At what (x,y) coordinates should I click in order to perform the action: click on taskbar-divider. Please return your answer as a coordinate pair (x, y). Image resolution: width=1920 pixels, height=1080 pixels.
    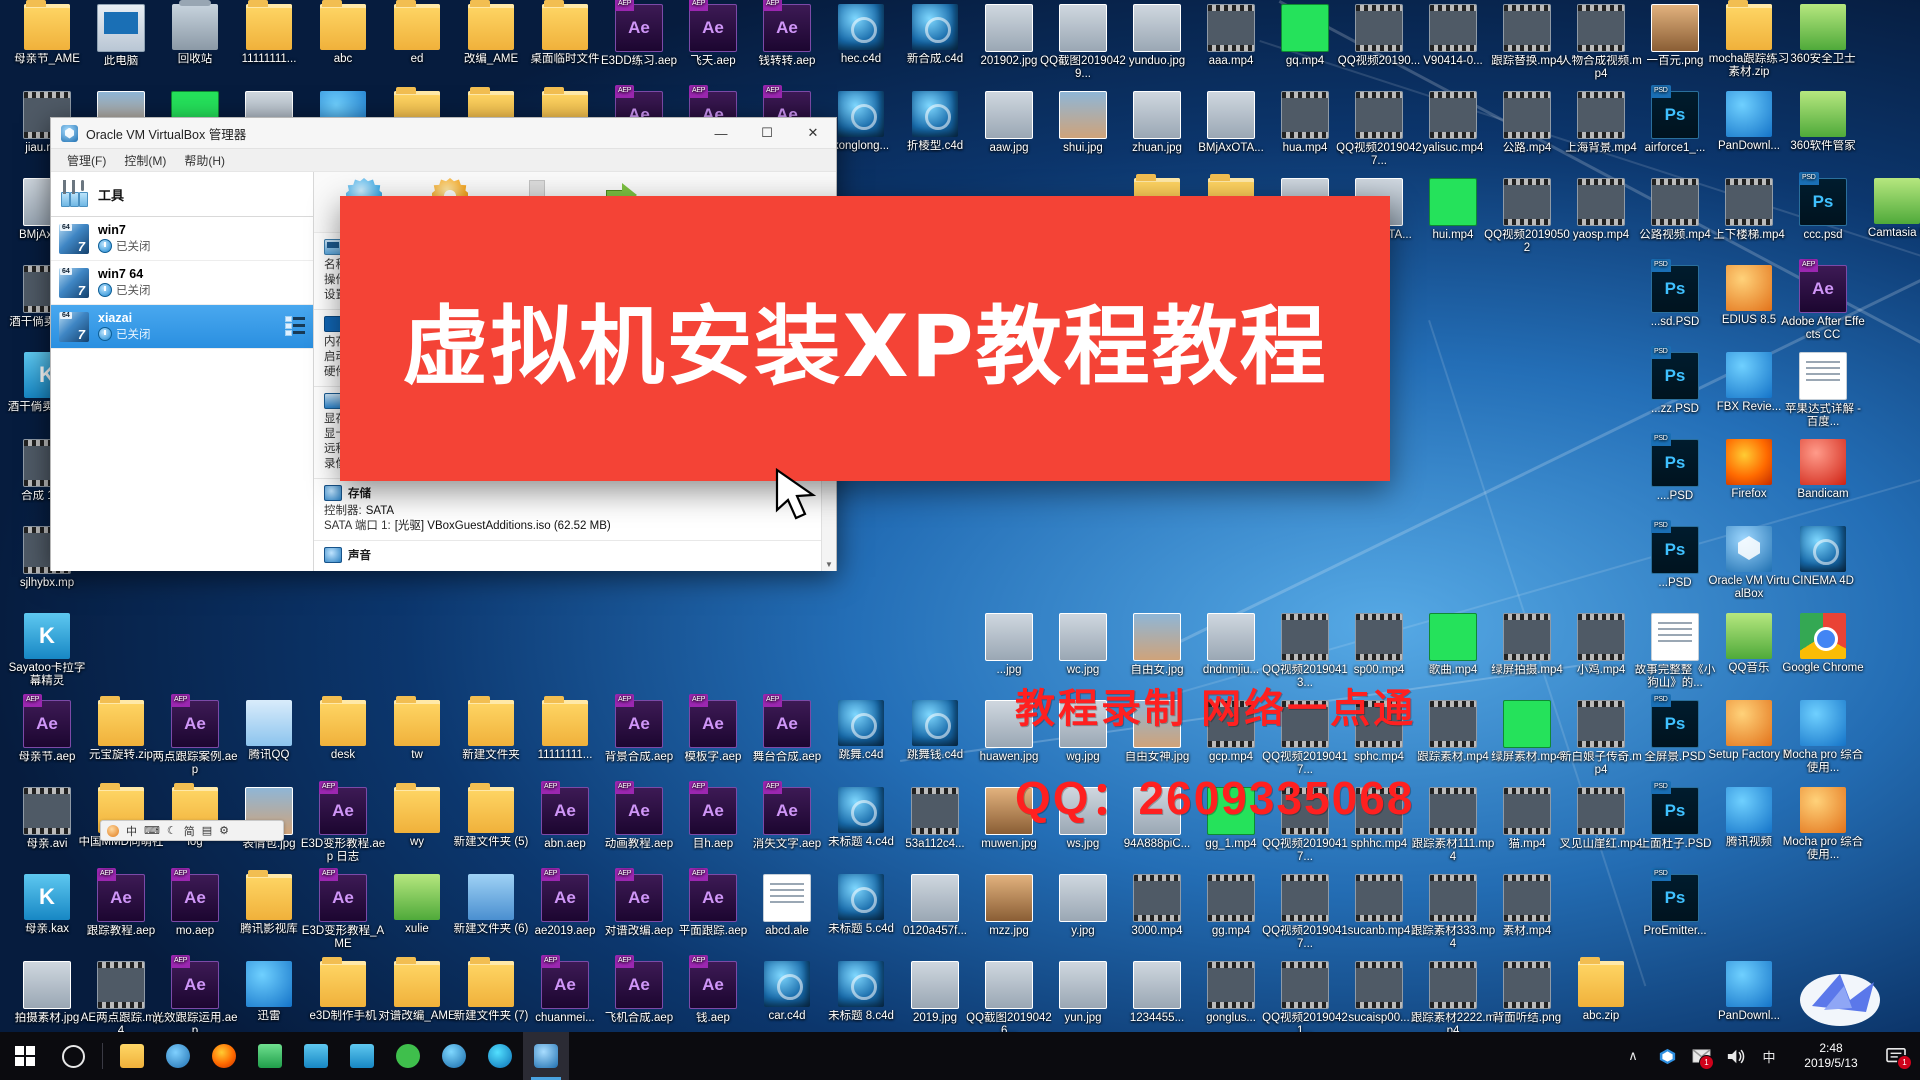
    Looking at the image, I should click on (102, 1056).